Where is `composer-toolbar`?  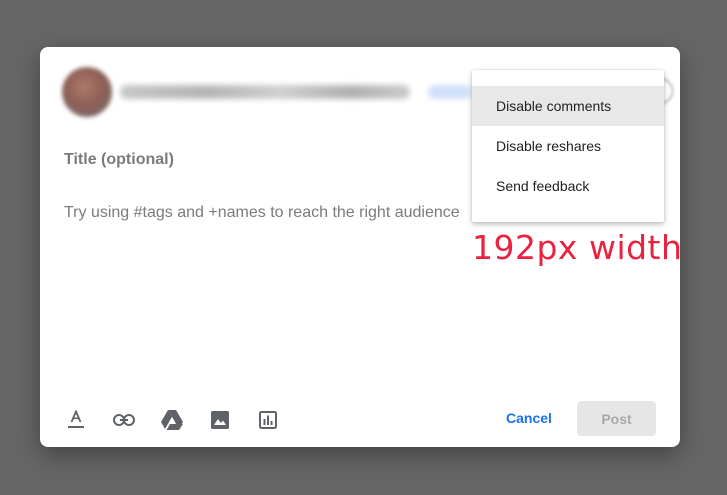
composer-toolbar is located at coordinates (184, 420).